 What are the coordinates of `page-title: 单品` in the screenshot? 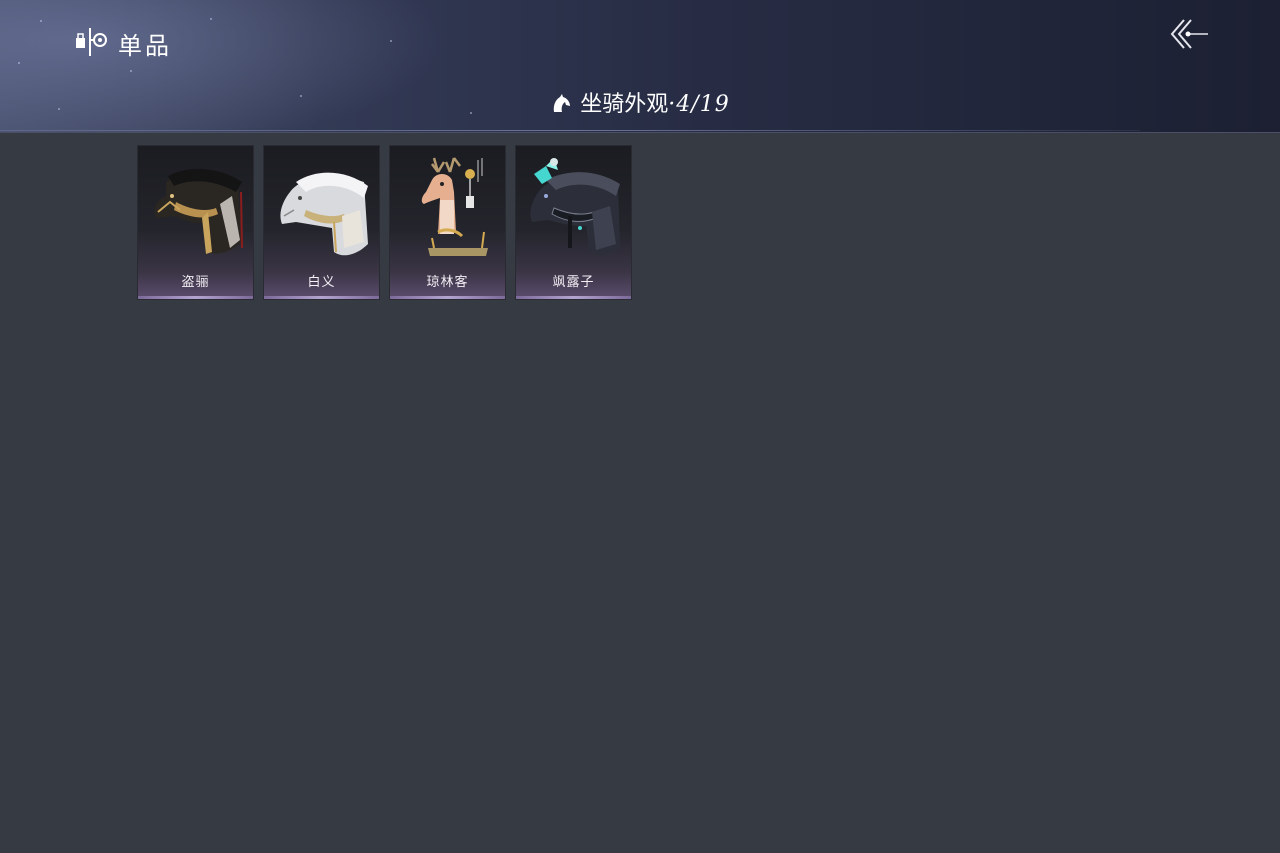 It's located at (145, 46).